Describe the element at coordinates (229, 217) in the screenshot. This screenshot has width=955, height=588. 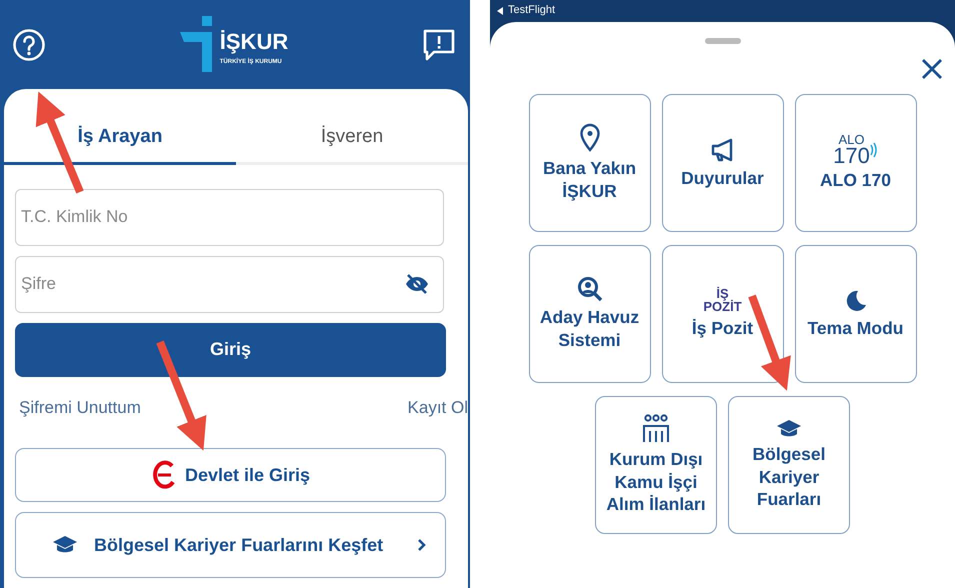
I see `id-number-field: T.C. Kimlik No` at that location.